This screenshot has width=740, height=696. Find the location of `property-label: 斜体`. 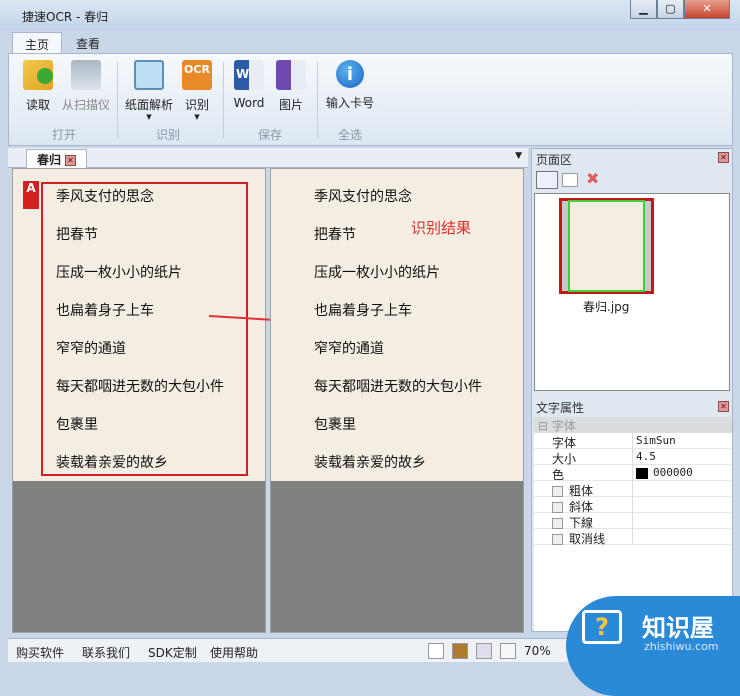

property-label: 斜体 is located at coordinates (581, 507).